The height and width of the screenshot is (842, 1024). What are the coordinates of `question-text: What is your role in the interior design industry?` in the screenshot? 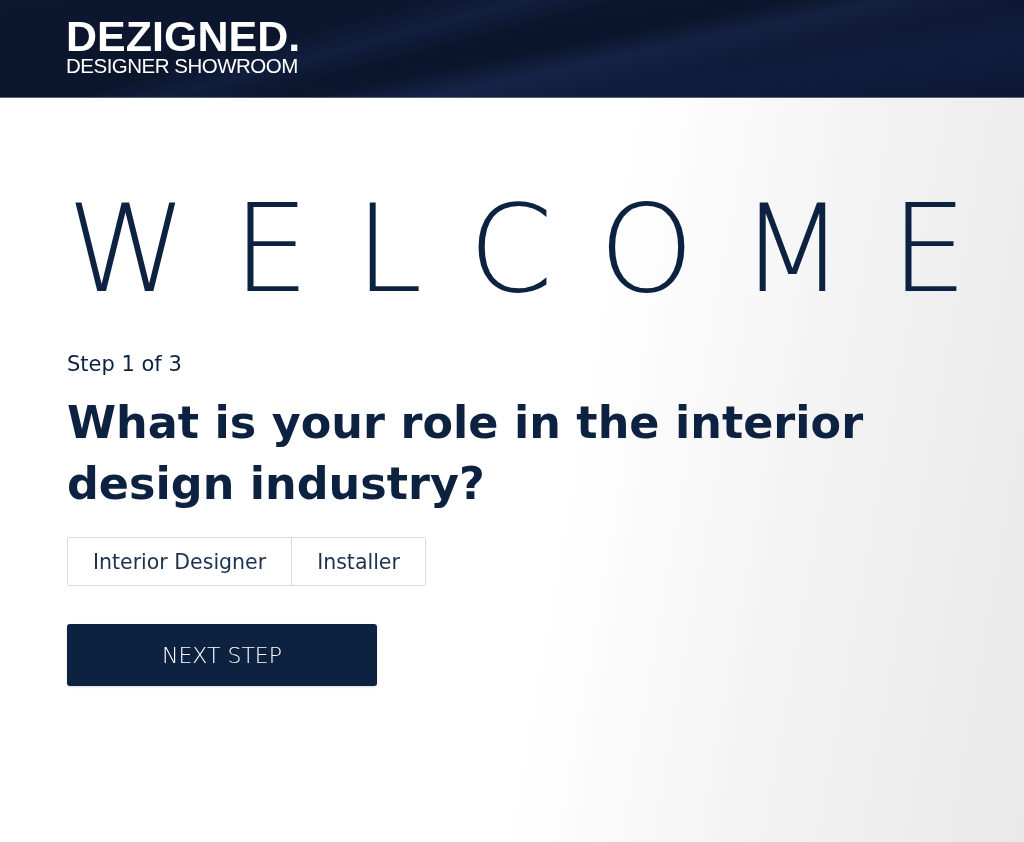 It's located at (466, 453).